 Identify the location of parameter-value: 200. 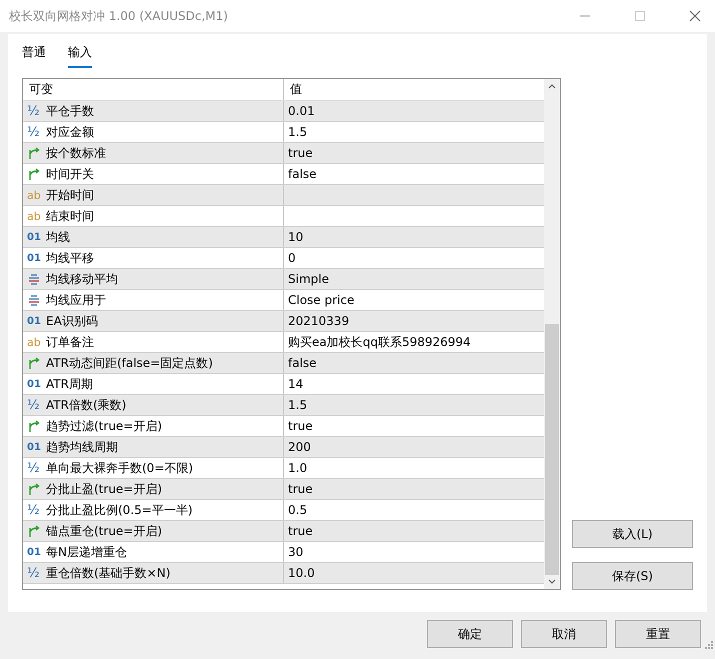
(299, 447).